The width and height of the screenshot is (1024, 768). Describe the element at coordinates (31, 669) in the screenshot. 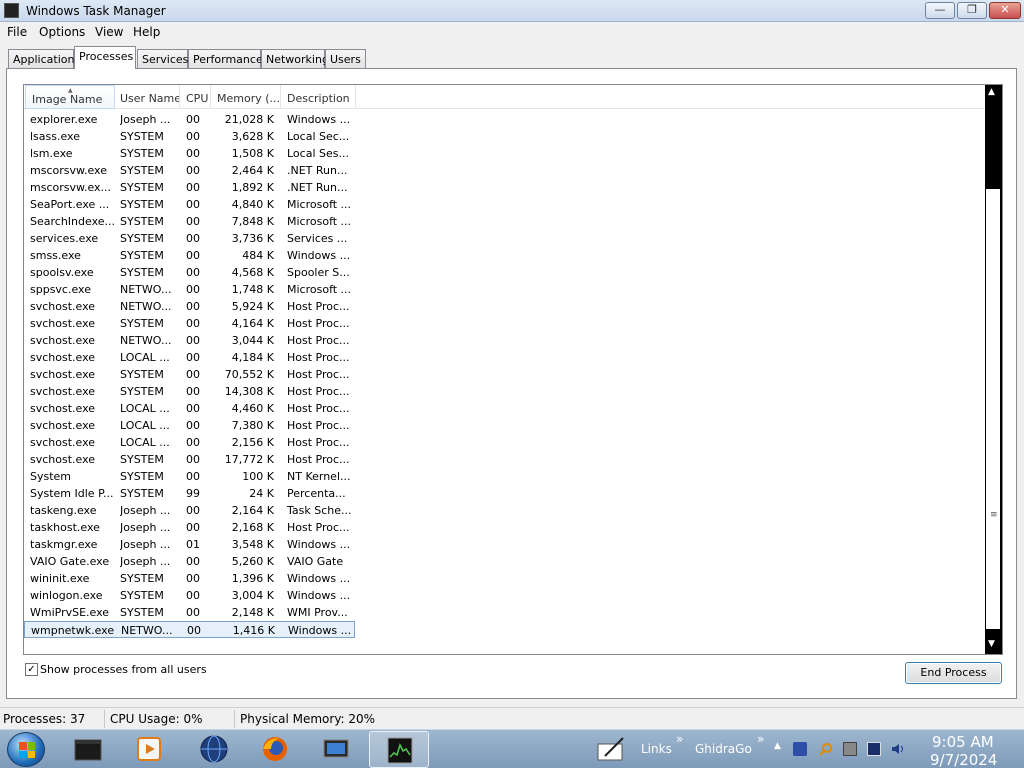

I see `show-all-users-checkbox: ✓` at that location.